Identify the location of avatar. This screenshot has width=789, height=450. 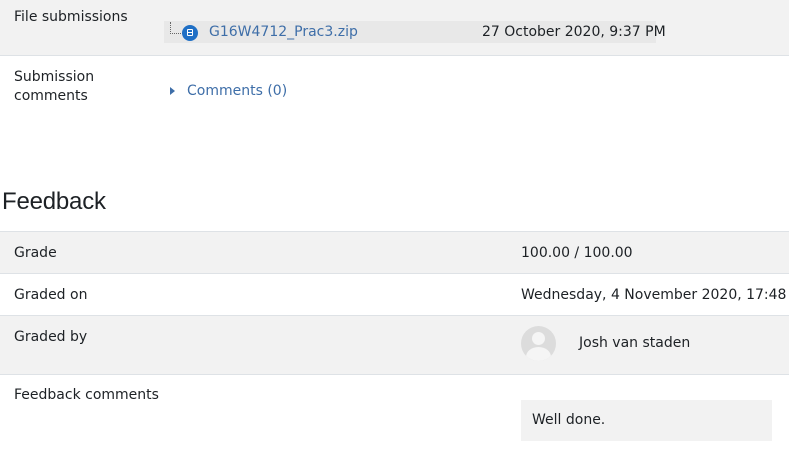
(538, 343).